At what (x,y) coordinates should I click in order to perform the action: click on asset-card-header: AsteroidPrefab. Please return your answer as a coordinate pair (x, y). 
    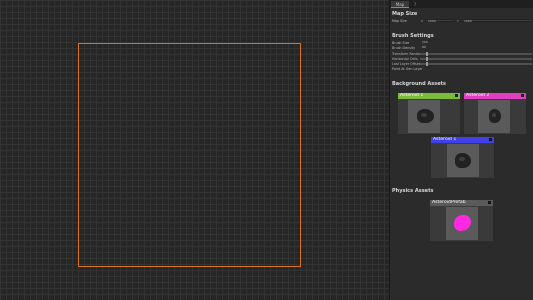
    Looking at the image, I should click on (461, 203).